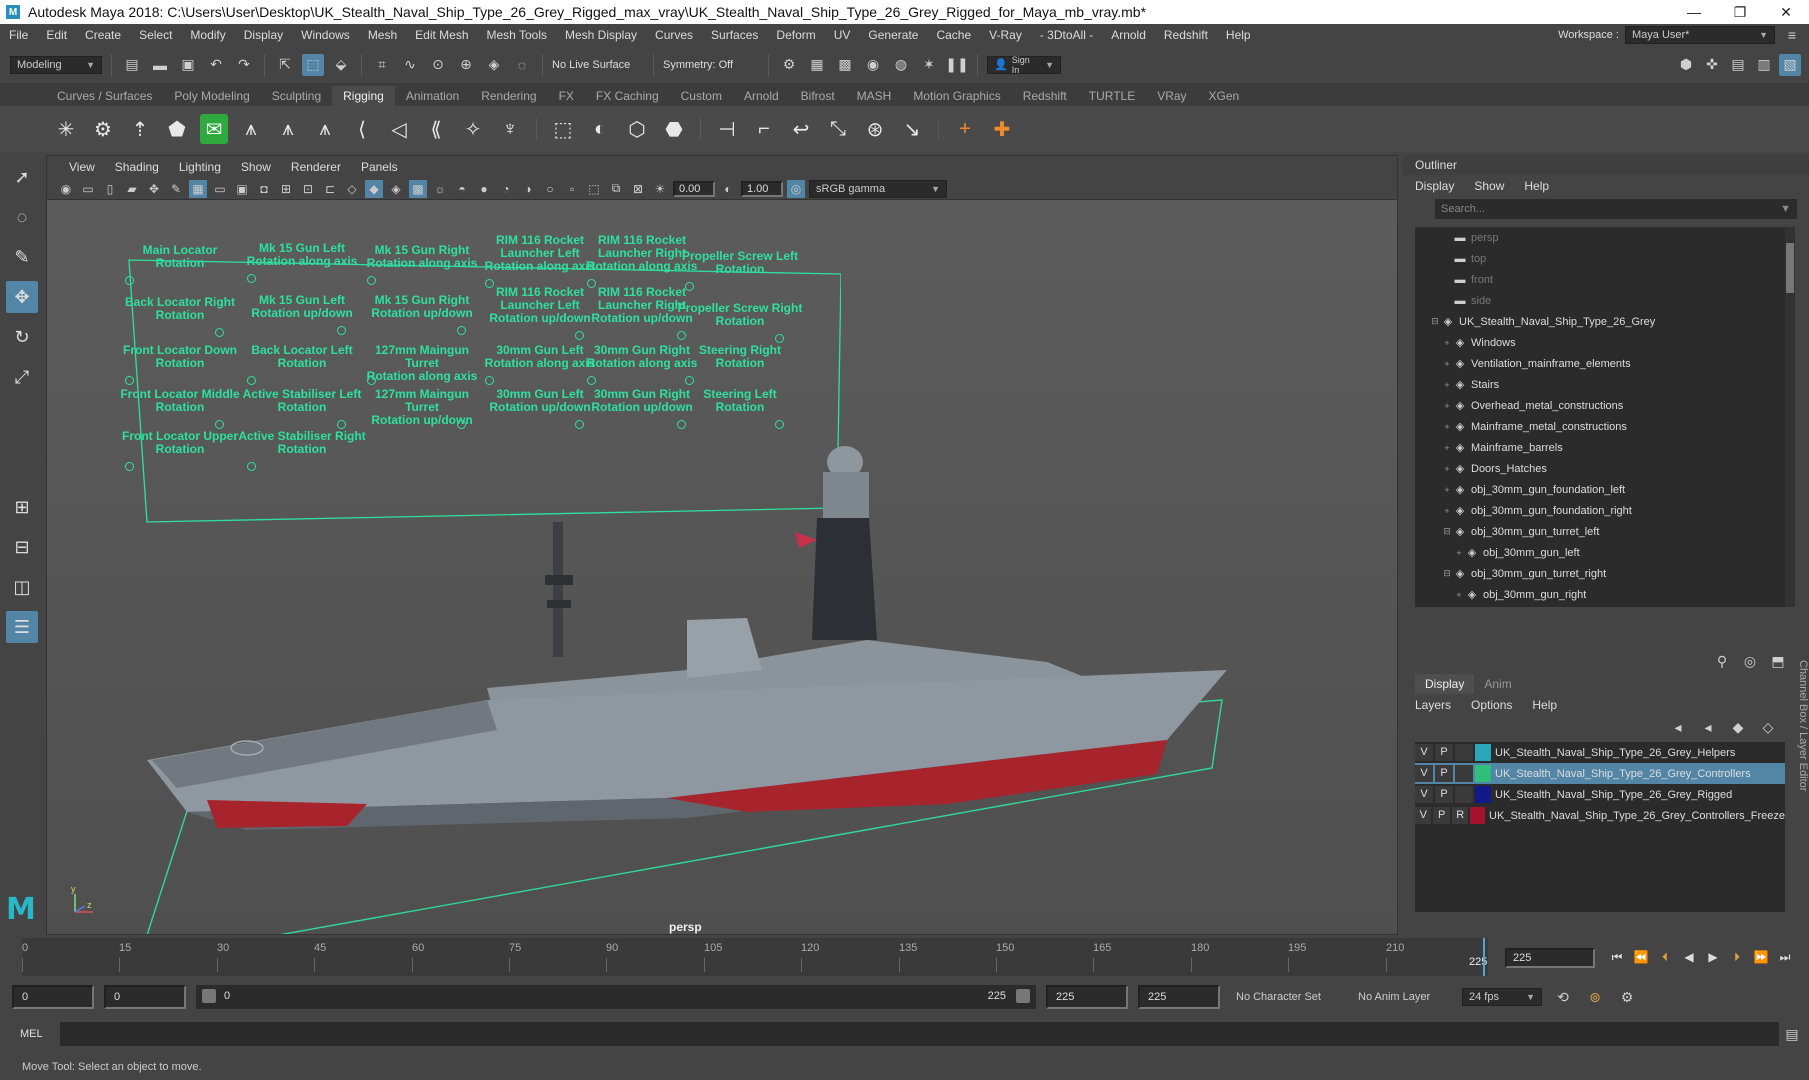 This screenshot has width=1809, height=1080. Describe the element at coordinates (1445, 684) in the screenshot. I see `layer-tab: Display` at that location.